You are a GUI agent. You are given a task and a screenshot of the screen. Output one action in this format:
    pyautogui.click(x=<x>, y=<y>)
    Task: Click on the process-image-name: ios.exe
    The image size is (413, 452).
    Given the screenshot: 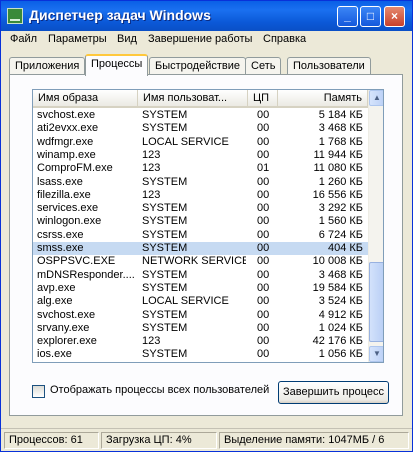 What is the action you would take?
    pyautogui.click(x=54, y=354)
    